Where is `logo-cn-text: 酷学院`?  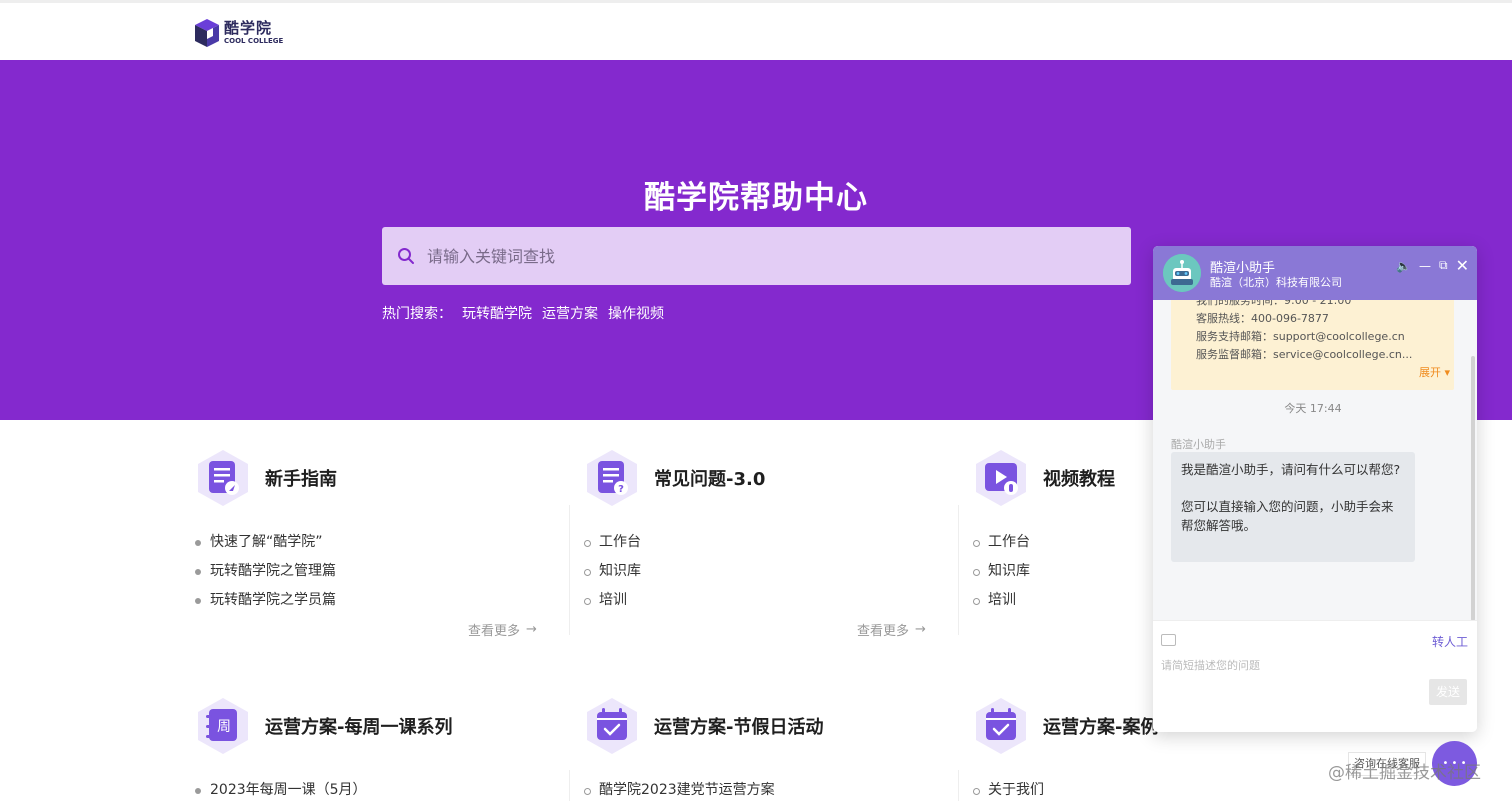 logo-cn-text: 酷学院 is located at coordinates (248, 28).